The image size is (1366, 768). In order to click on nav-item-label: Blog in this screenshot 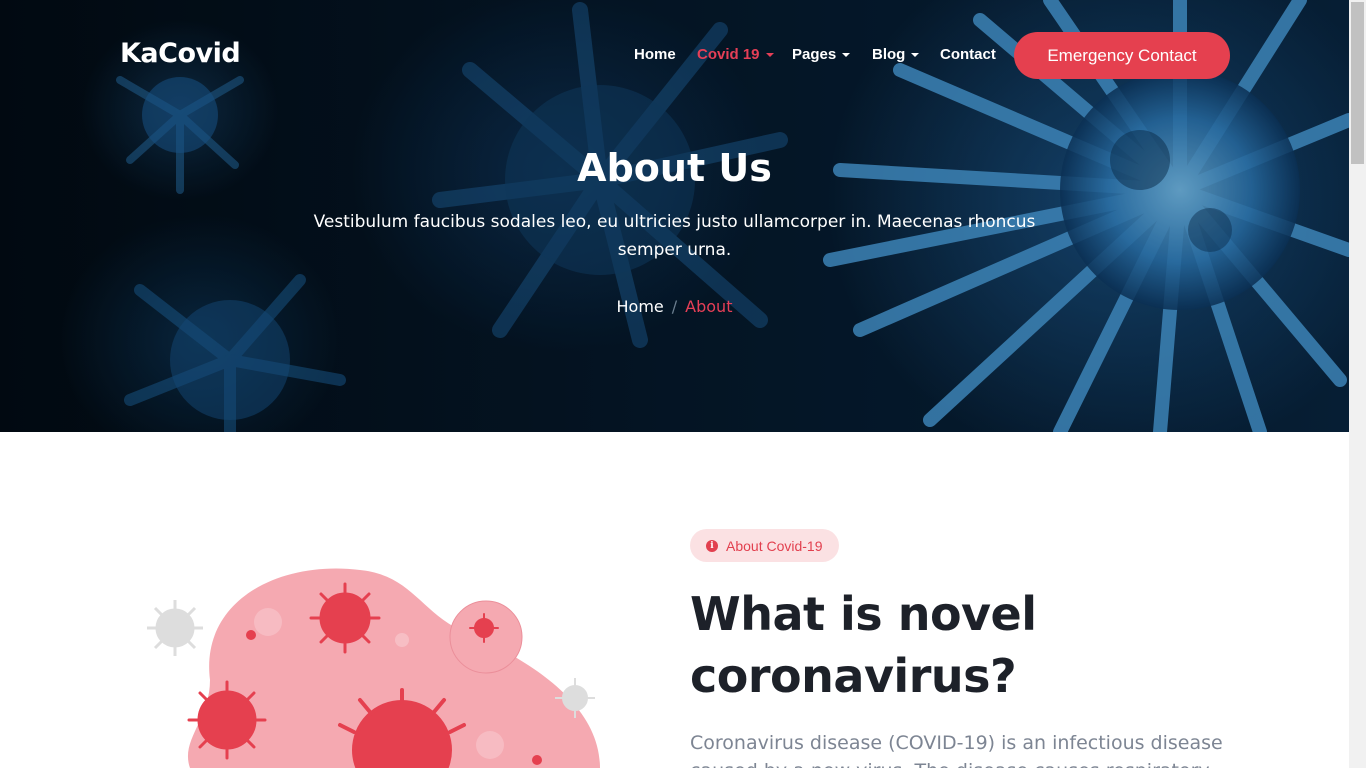, I will do `click(889, 54)`.